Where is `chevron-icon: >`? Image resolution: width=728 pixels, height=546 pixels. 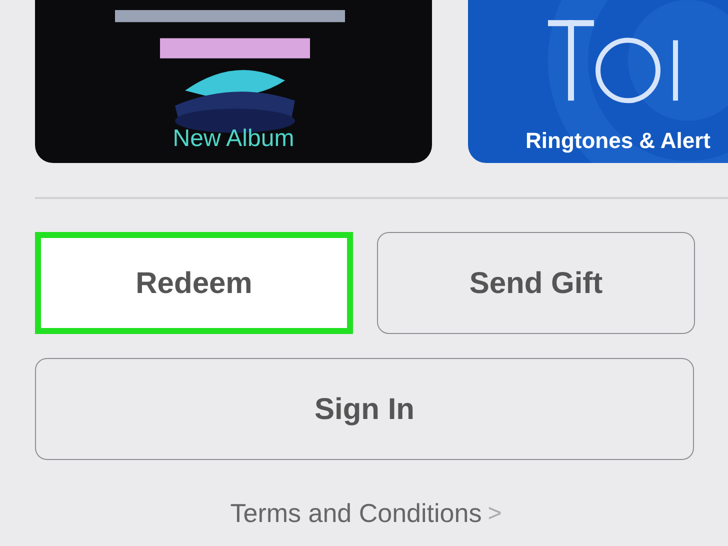
chevron-icon: > is located at coordinates (495, 514).